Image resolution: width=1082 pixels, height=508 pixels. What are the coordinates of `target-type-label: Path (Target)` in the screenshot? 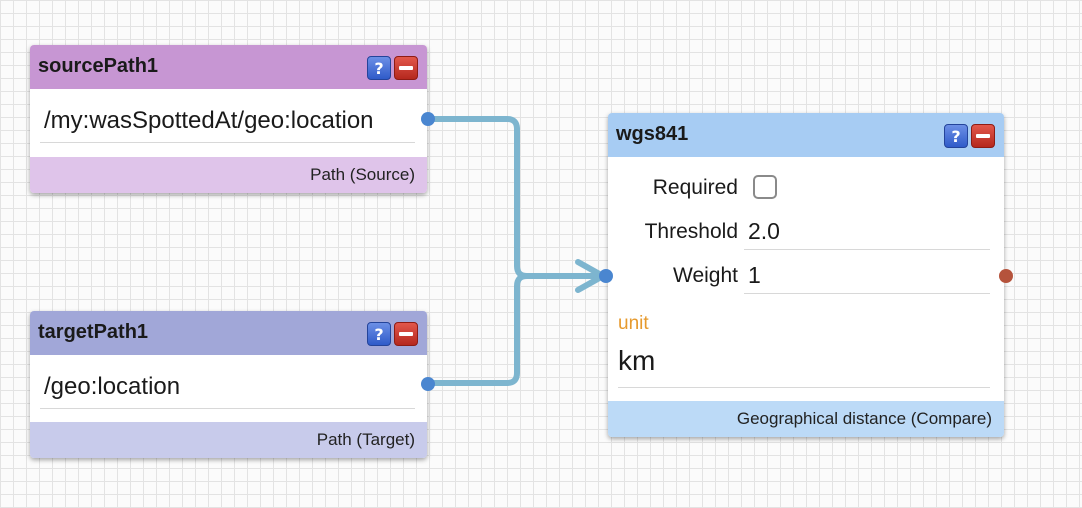 It's located at (365, 439).